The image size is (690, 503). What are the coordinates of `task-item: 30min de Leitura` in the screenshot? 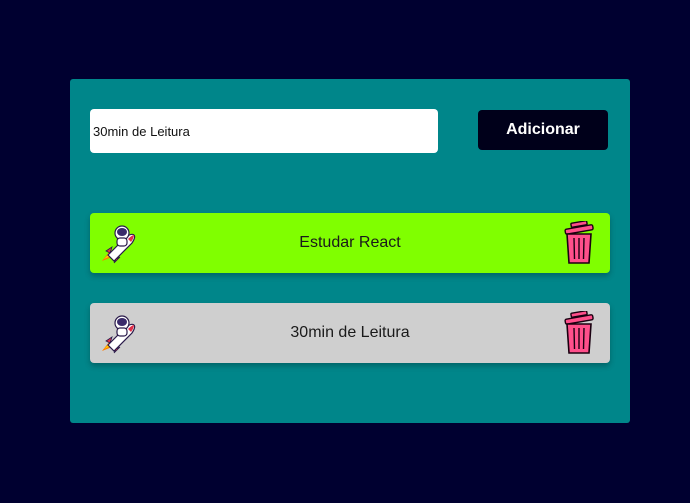 It's located at (350, 333).